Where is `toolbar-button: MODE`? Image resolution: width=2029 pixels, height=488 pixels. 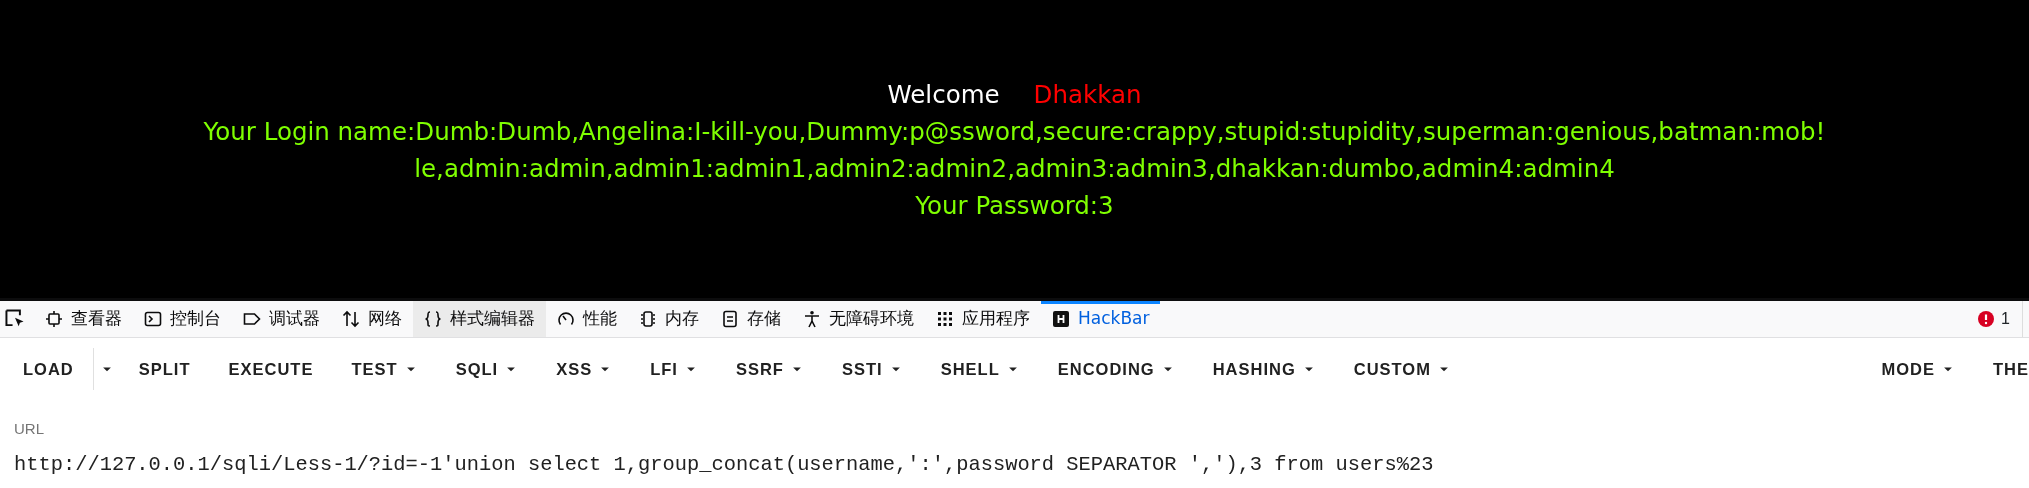
toolbar-button: MODE is located at coordinates (1918, 369).